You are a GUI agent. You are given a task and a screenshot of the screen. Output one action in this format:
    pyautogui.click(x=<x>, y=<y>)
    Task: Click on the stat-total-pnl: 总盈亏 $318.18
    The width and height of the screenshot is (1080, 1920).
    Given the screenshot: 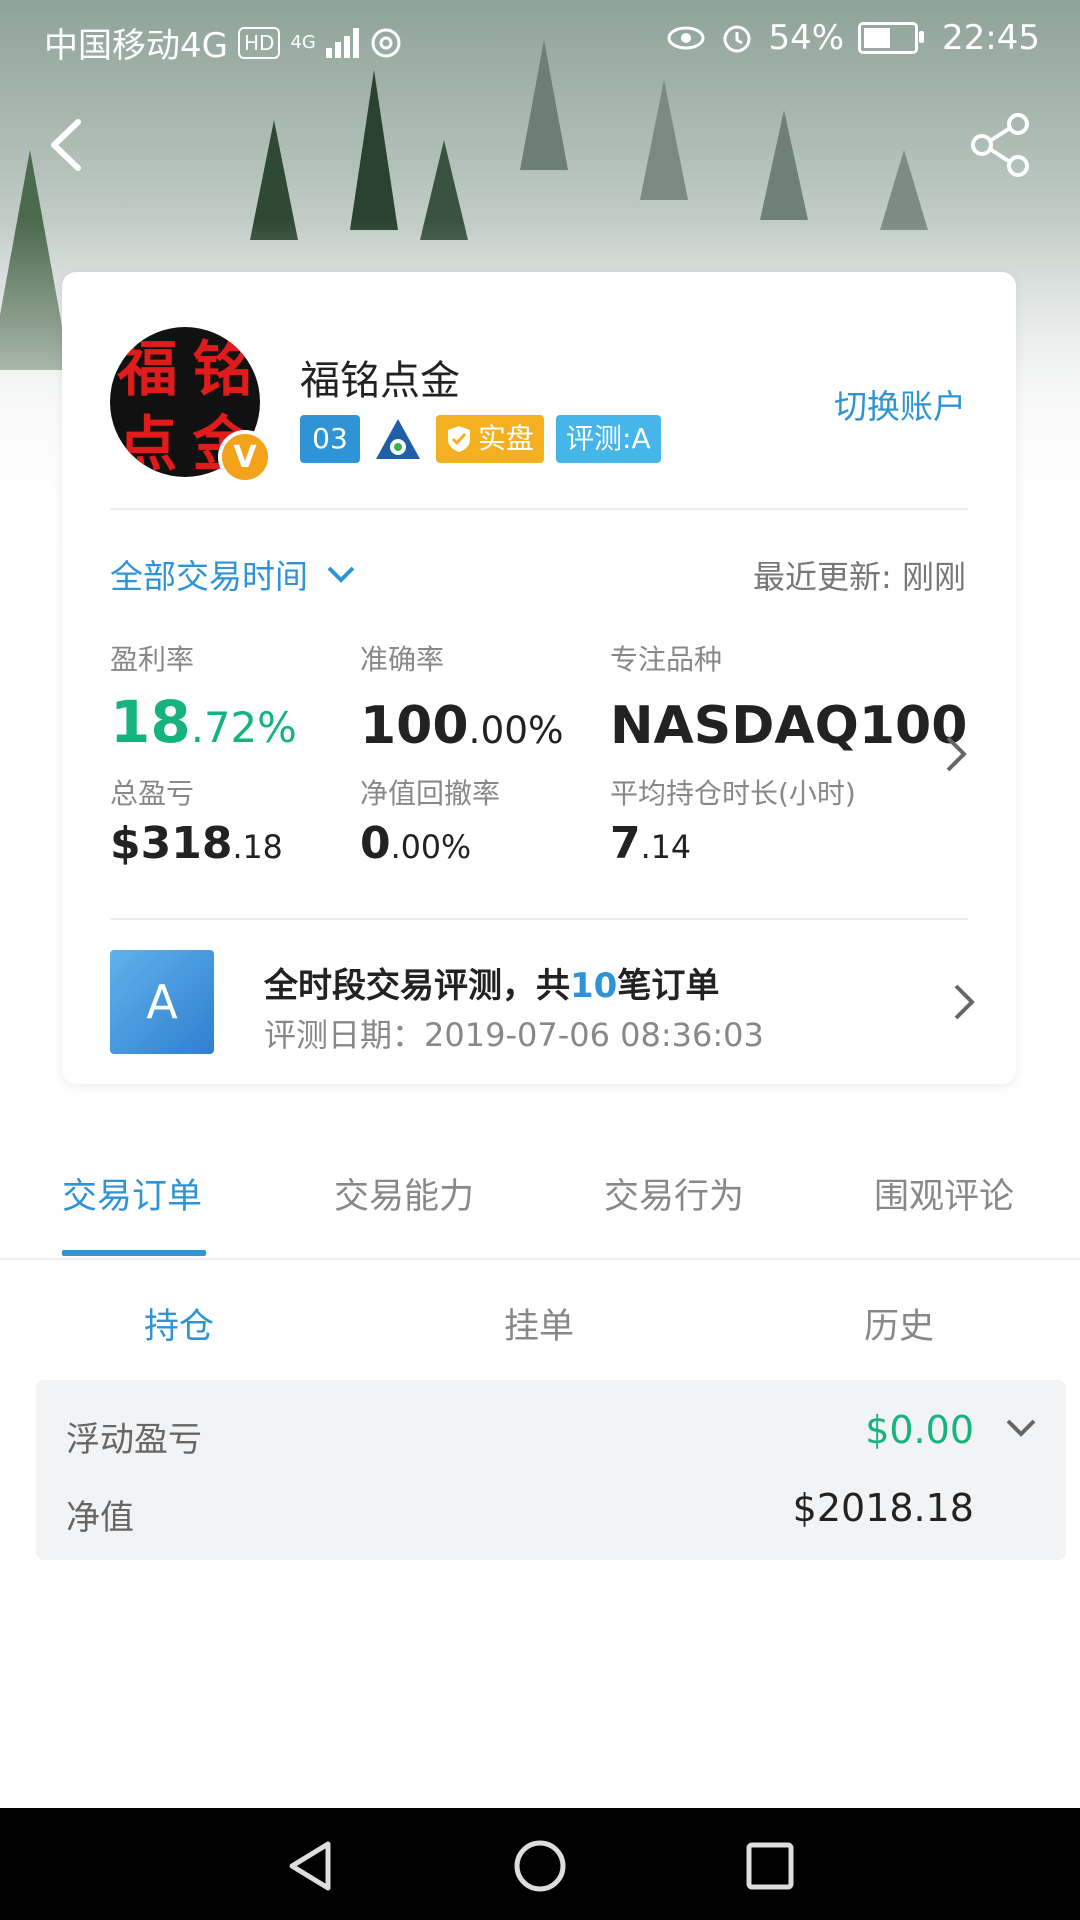 What is the action you would take?
    pyautogui.click(x=196, y=820)
    